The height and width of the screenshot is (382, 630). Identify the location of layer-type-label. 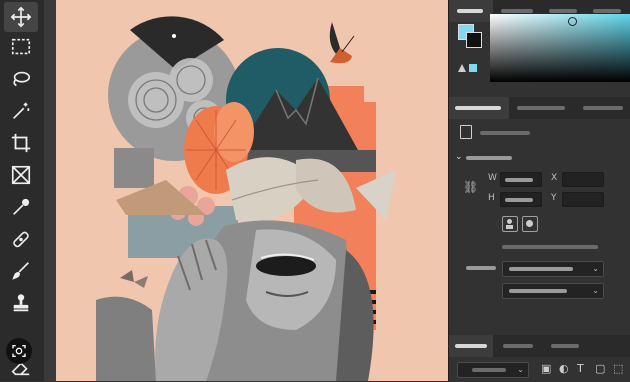
(505, 133).